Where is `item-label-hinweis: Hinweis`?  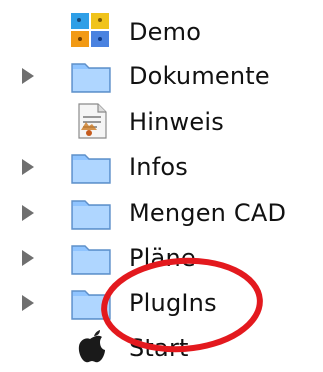
item-label-hinweis: Hinweis is located at coordinates (176, 122).